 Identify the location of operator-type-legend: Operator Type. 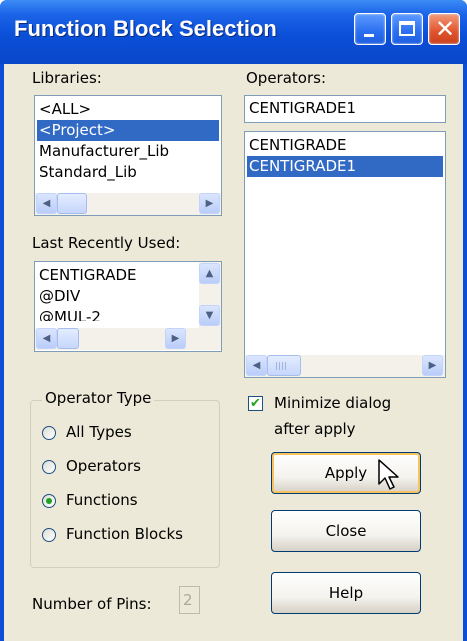
(98, 398).